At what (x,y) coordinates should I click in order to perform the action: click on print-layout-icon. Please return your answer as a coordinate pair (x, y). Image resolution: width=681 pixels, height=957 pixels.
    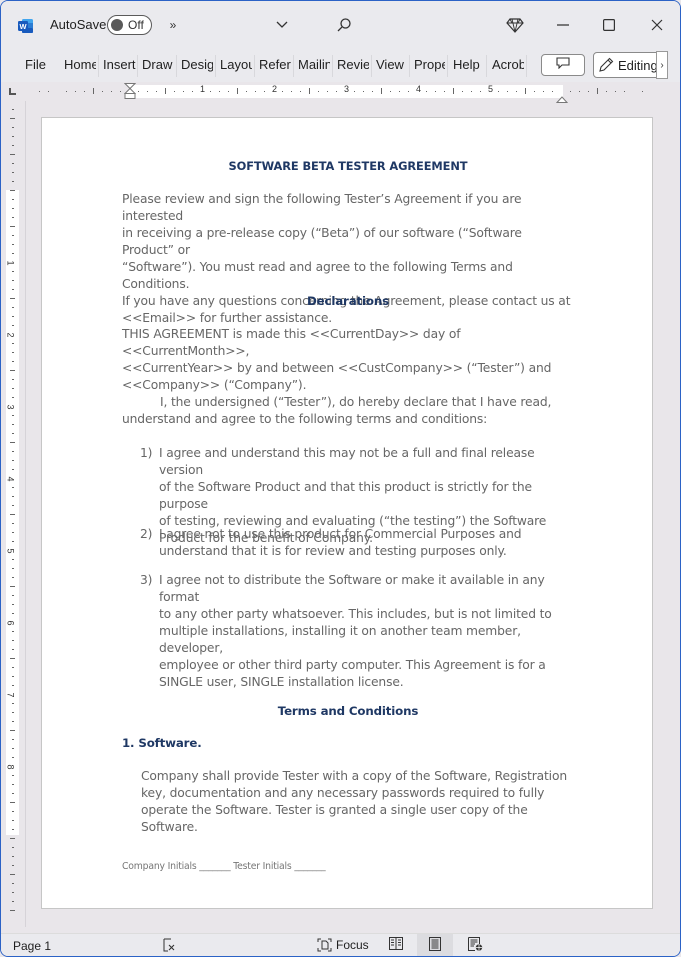
    Looking at the image, I should click on (435, 946).